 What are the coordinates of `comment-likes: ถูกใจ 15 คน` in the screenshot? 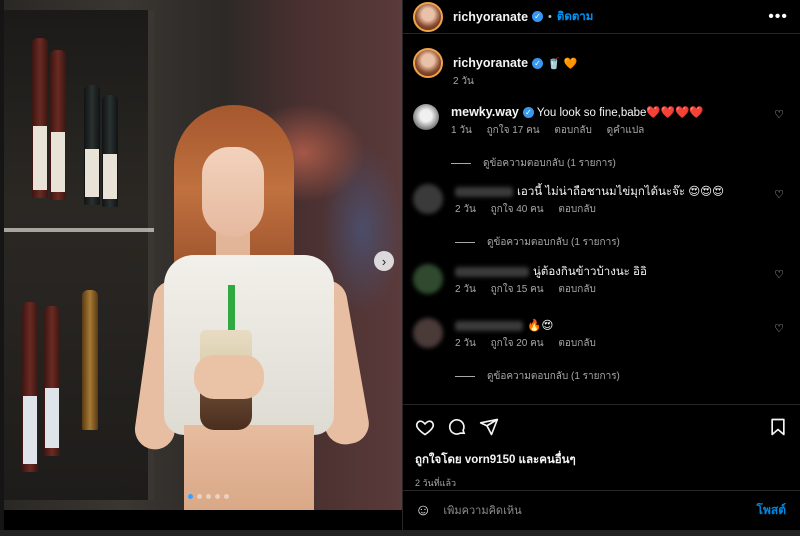 It's located at (517, 289).